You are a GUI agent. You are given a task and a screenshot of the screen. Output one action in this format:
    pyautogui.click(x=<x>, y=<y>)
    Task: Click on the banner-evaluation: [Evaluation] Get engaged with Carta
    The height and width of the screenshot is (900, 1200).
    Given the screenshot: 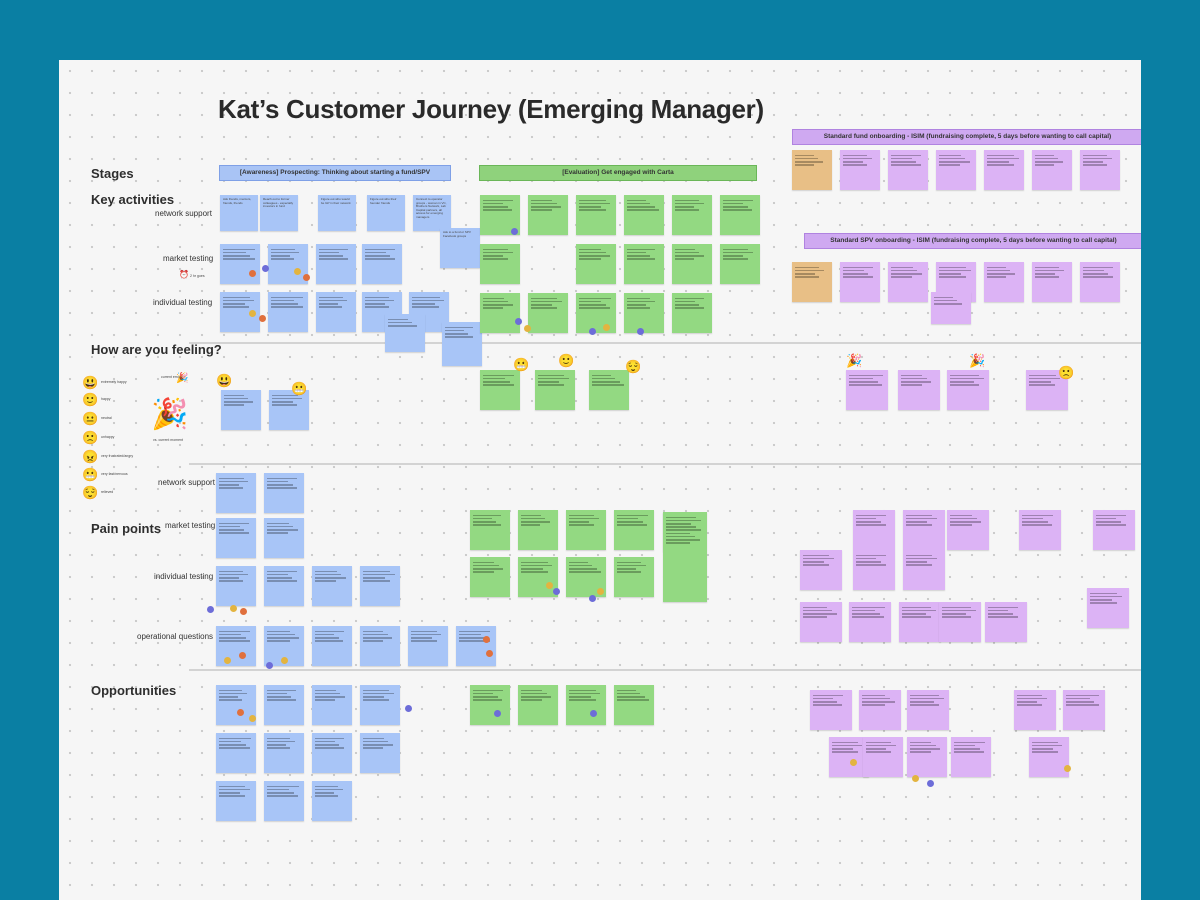 What is the action you would take?
    pyautogui.click(x=618, y=173)
    